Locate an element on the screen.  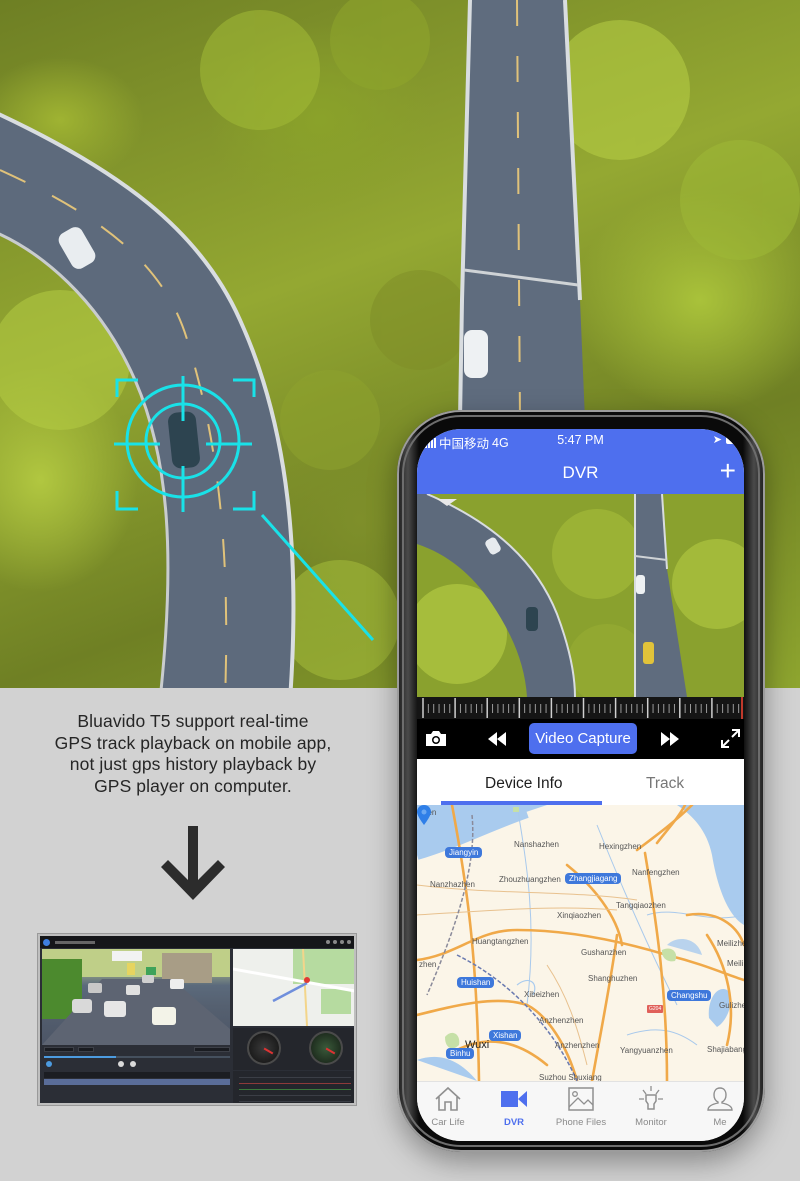
tab-bar-top: Device Info Track is located at coordinates (580, 782).